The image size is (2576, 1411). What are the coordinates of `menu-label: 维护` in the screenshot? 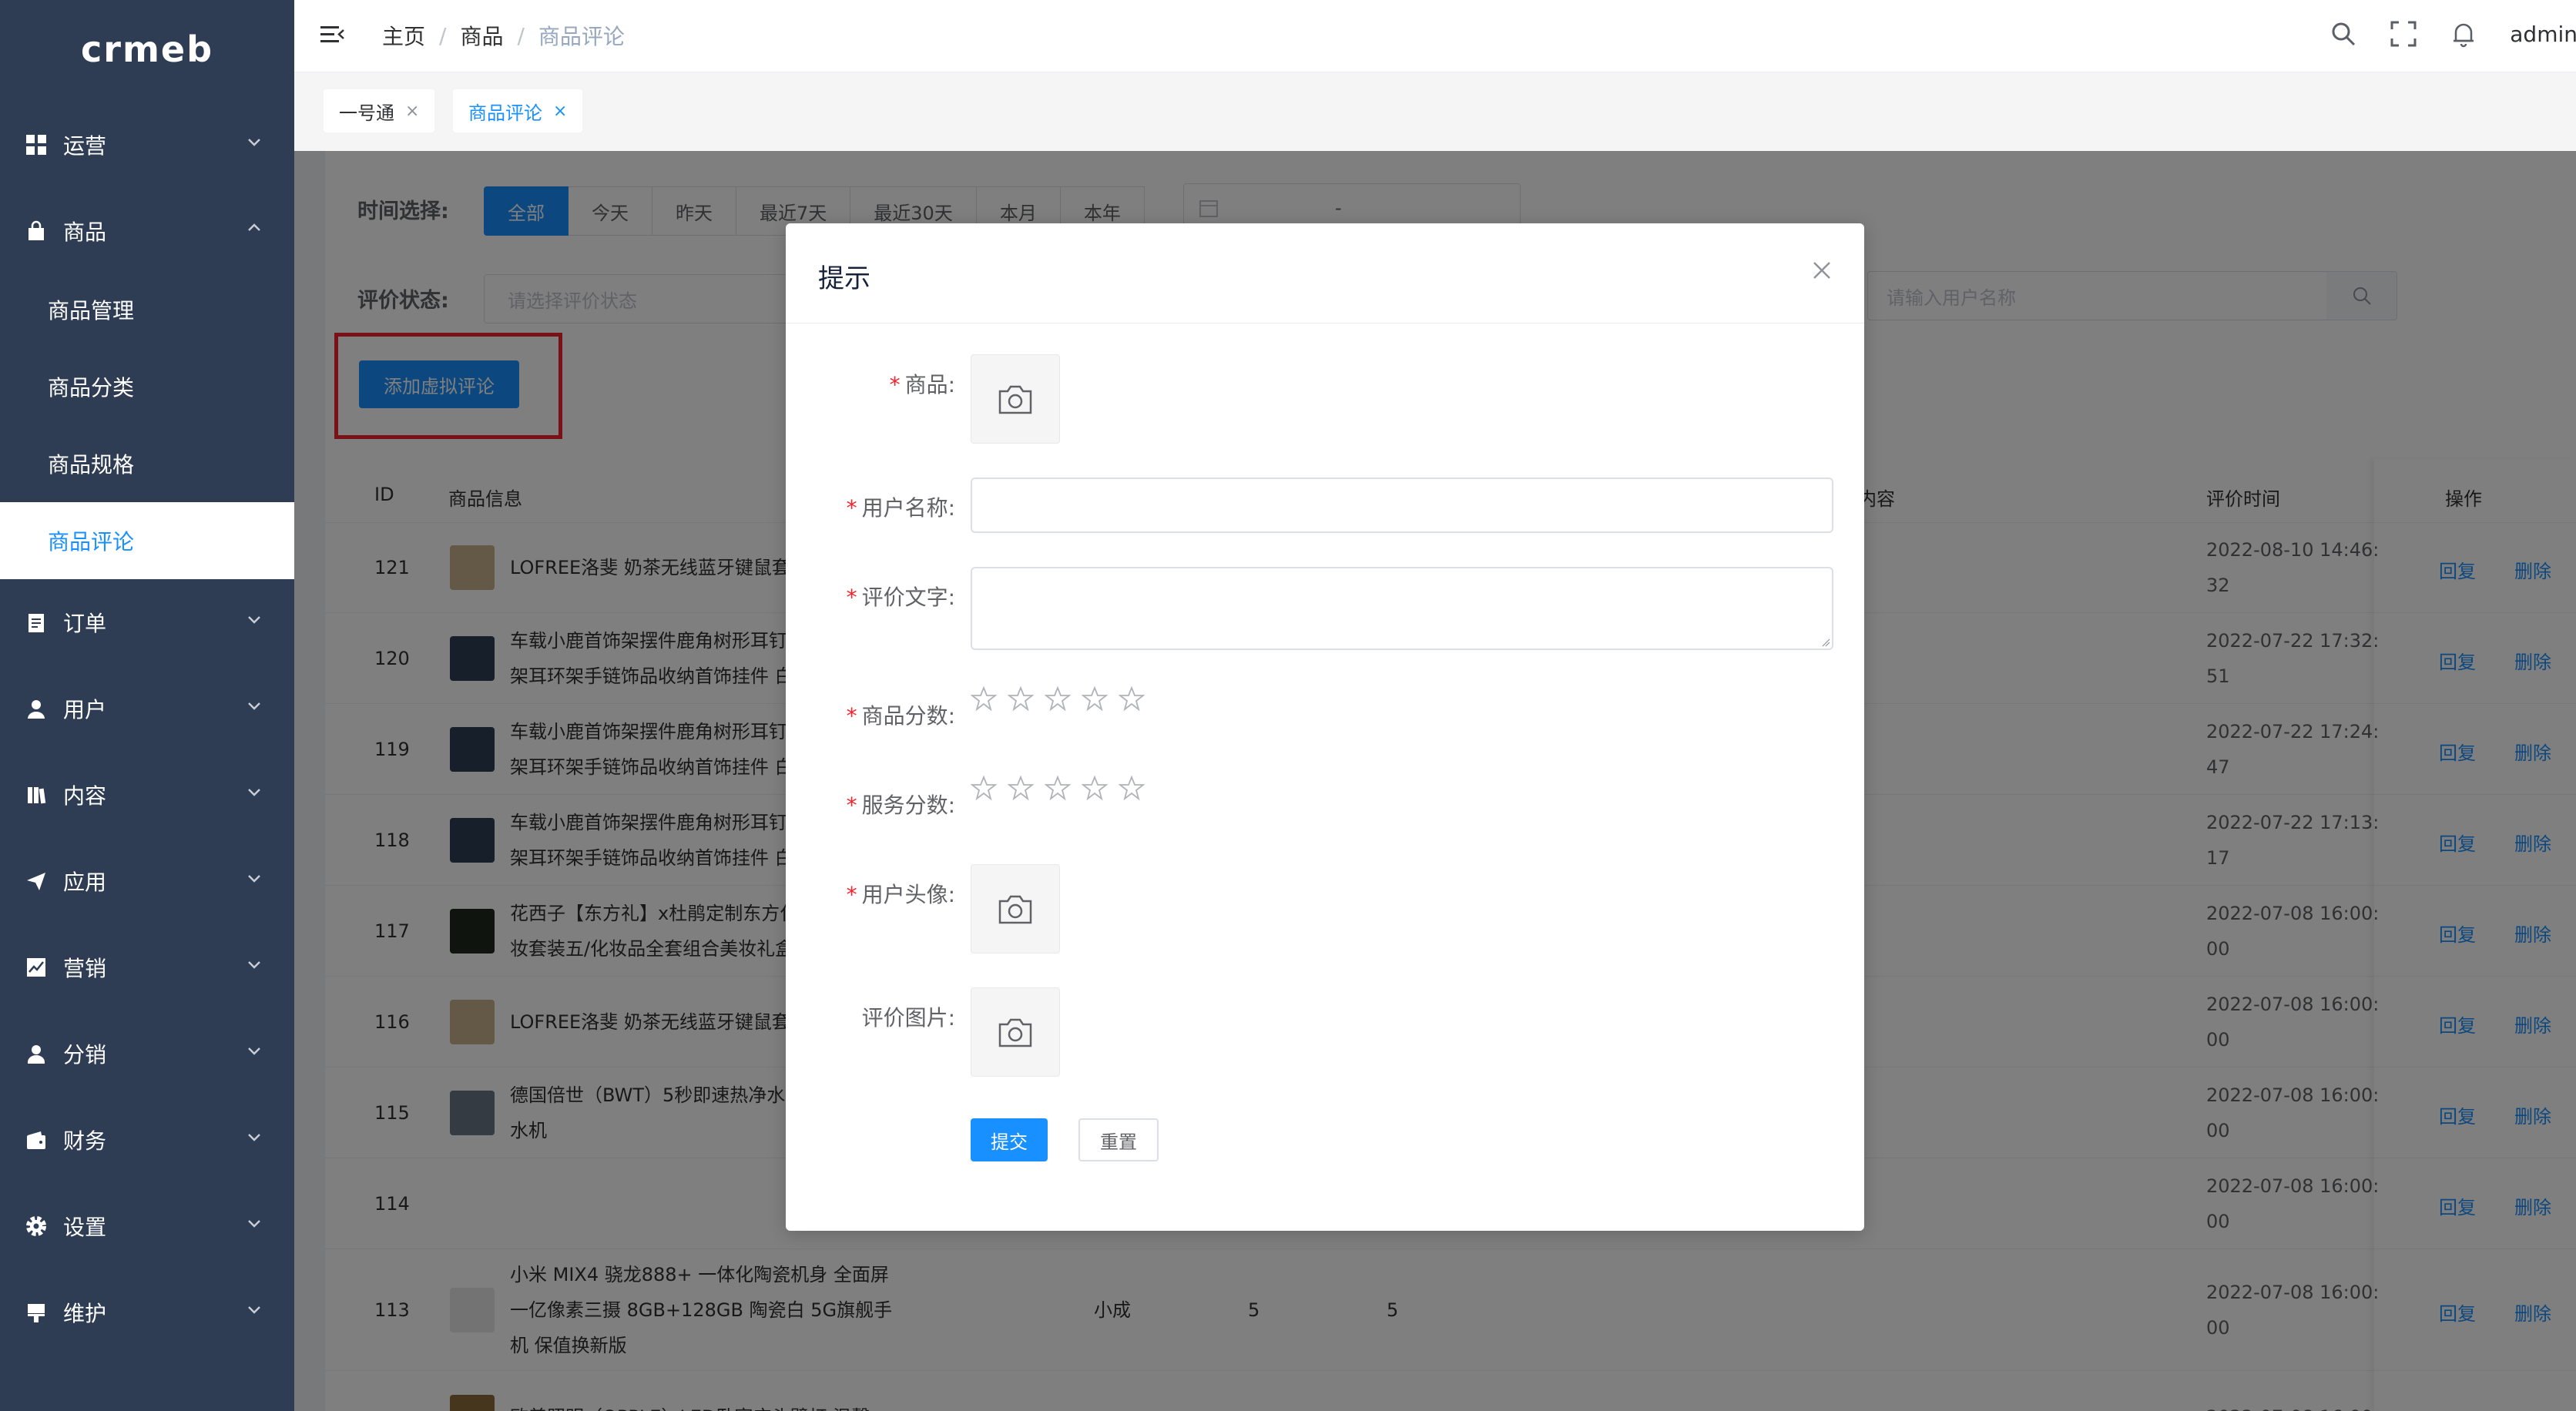 It's located at (85, 1313).